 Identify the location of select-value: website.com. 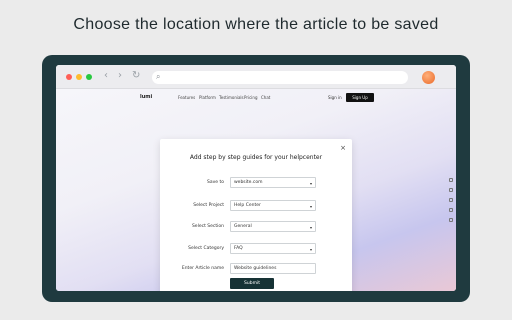
(248, 182).